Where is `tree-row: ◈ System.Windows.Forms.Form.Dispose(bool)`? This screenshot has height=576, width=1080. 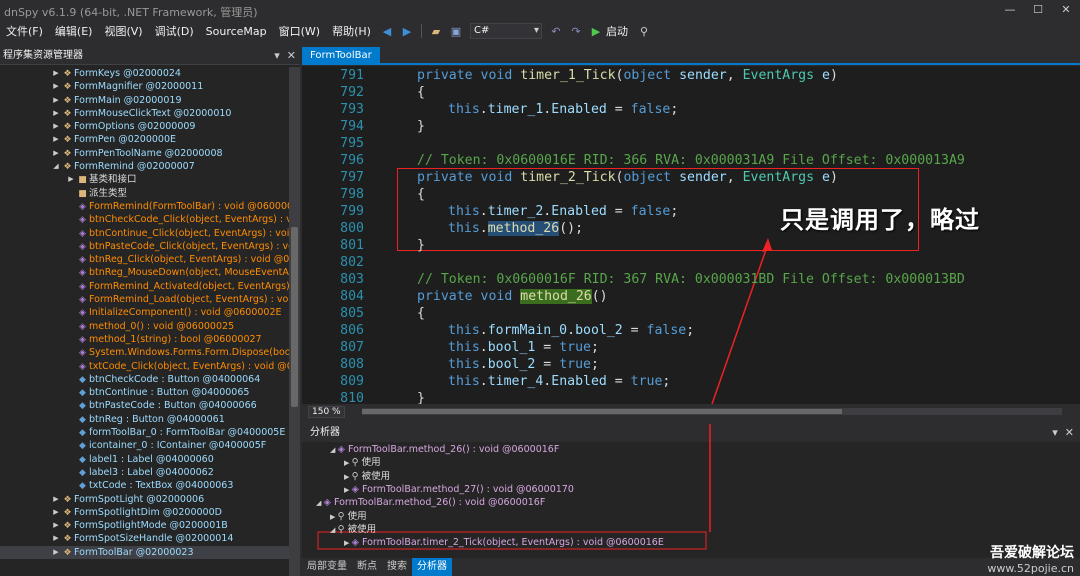 tree-row: ◈ System.Windows.Forms.Form.Dispose(bool) is located at coordinates (144, 352).